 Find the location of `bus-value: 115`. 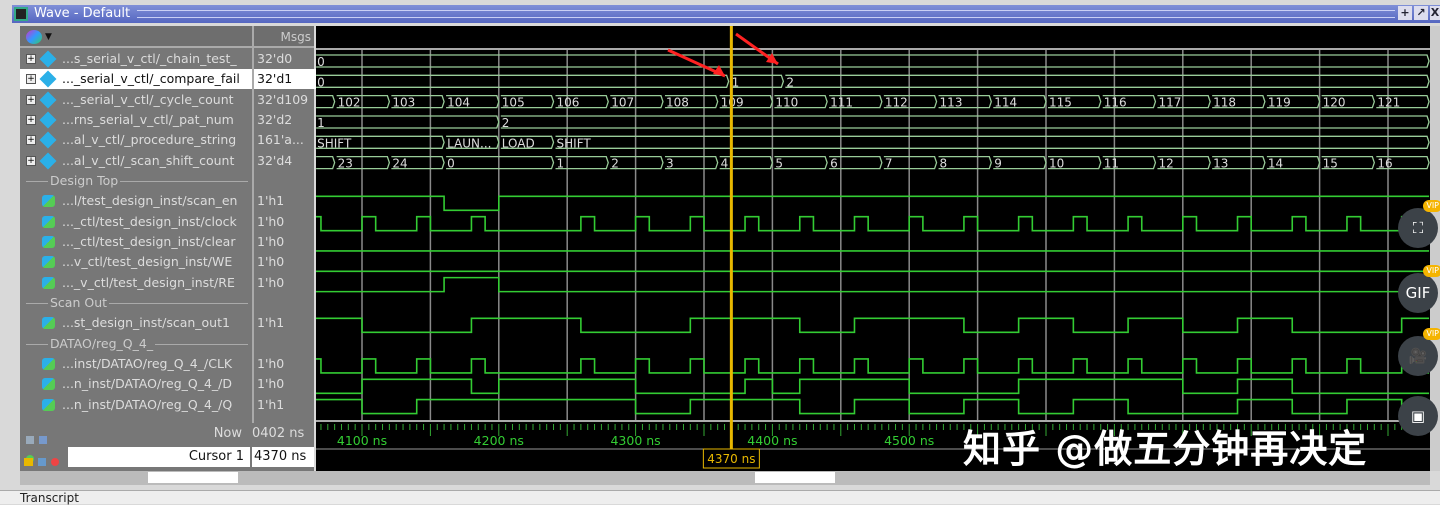

bus-value: 115 is located at coordinates (1060, 103).